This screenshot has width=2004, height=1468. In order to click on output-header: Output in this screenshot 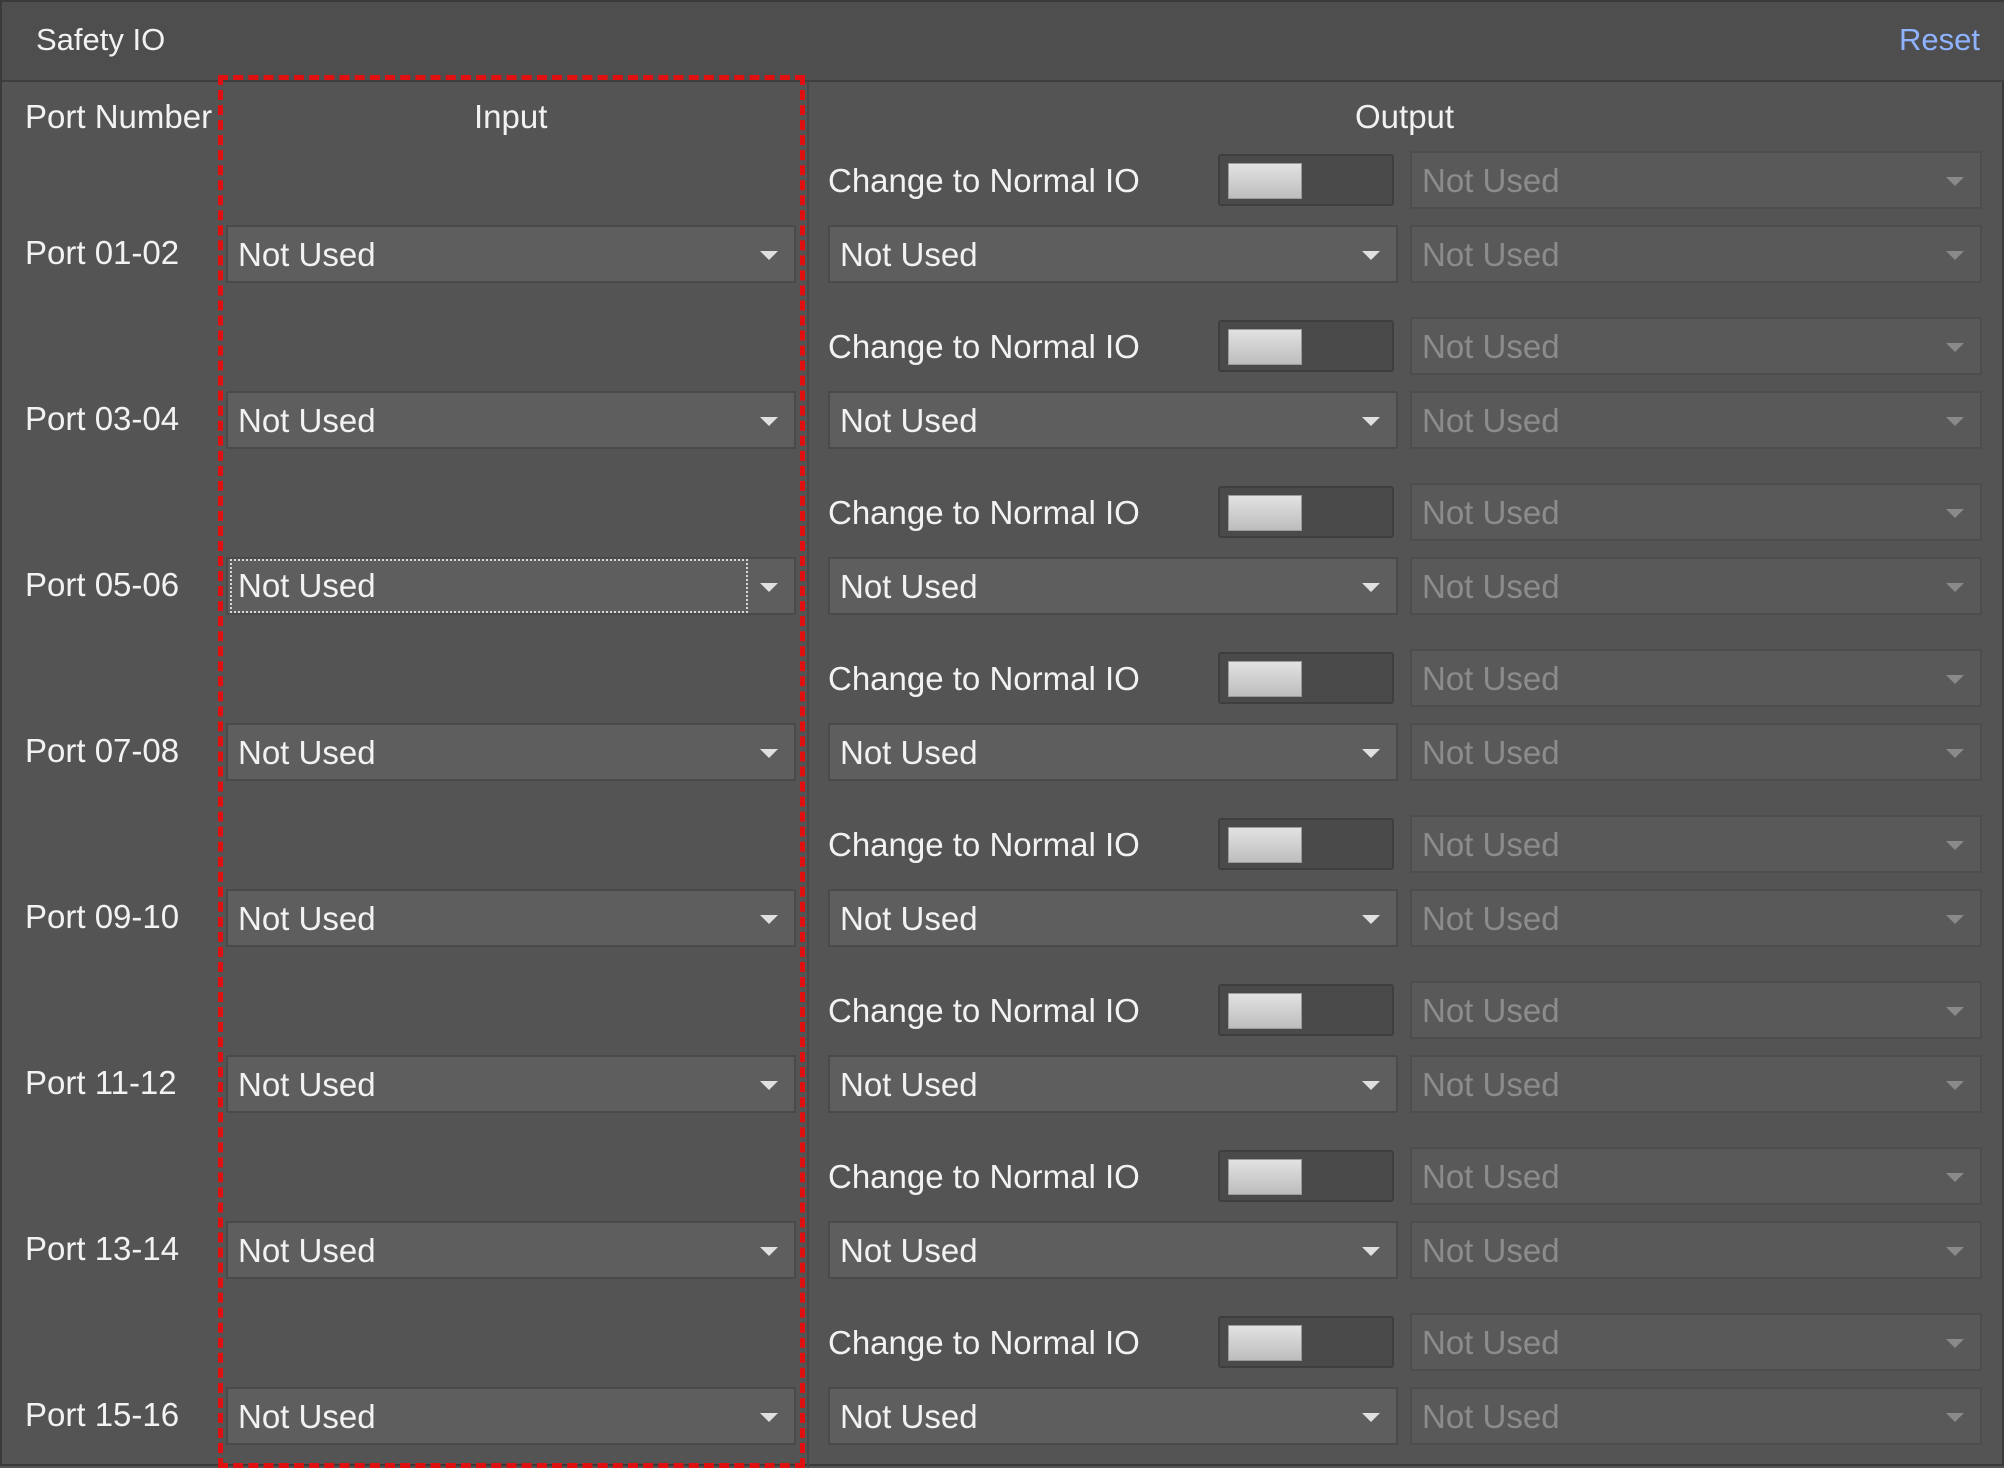, I will do `click(1405, 116)`.